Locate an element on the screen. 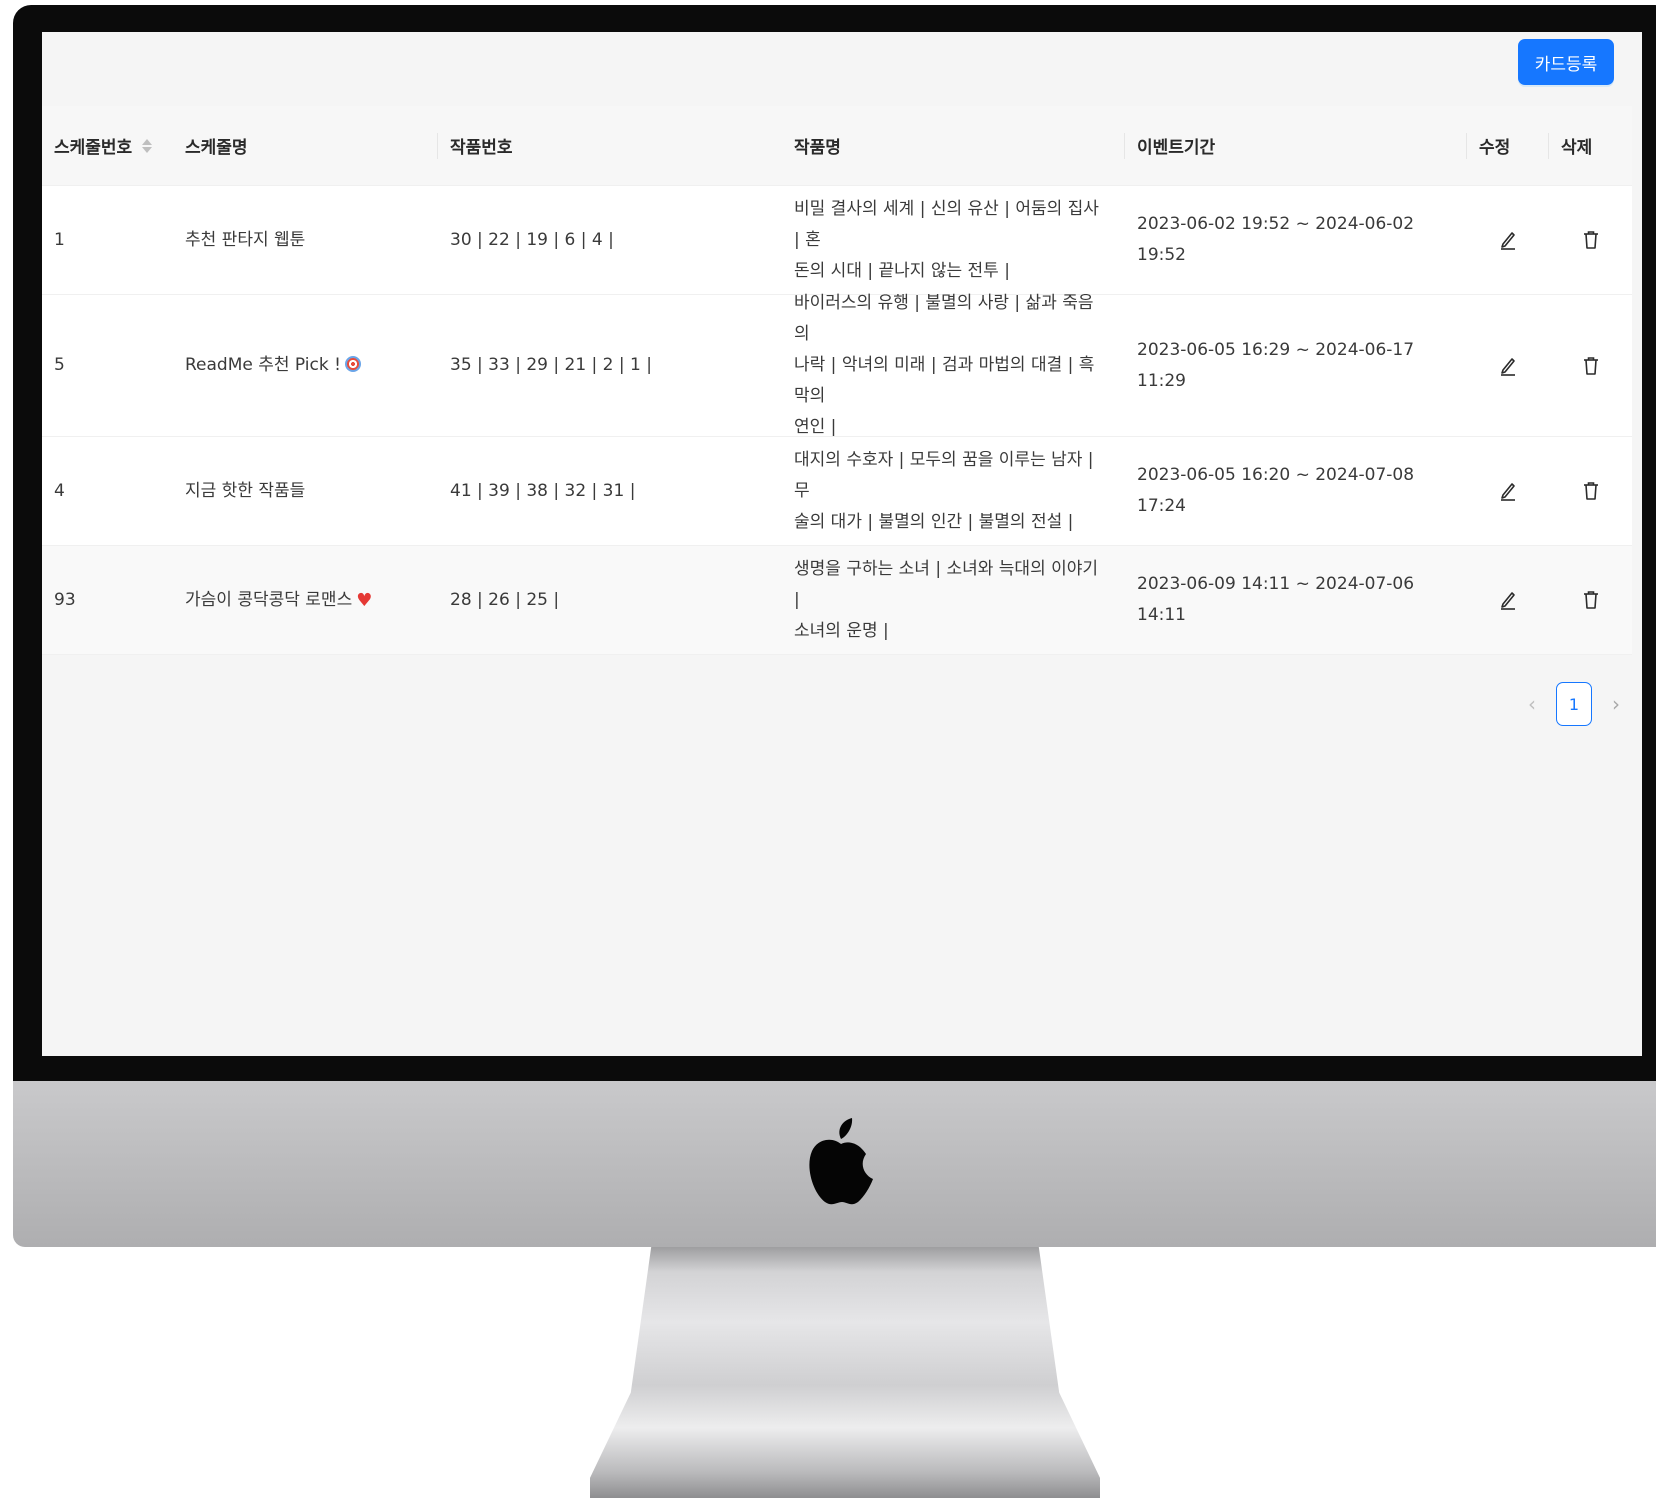 The width and height of the screenshot is (1656, 1498). column-header-label: 스케줄명 is located at coordinates (216, 148).